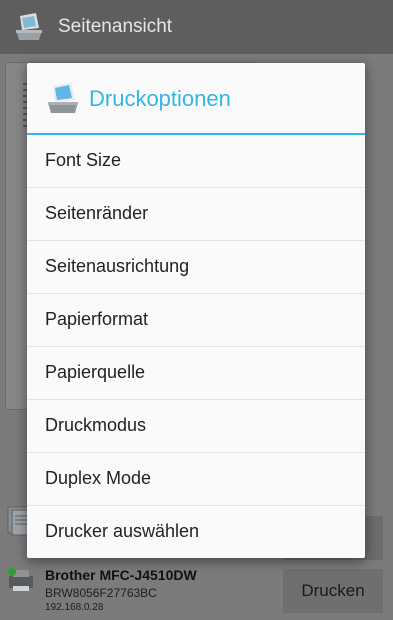  Describe the element at coordinates (96, 425) in the screenshot. I see `menu-item-label: Druckmodus` at that location.